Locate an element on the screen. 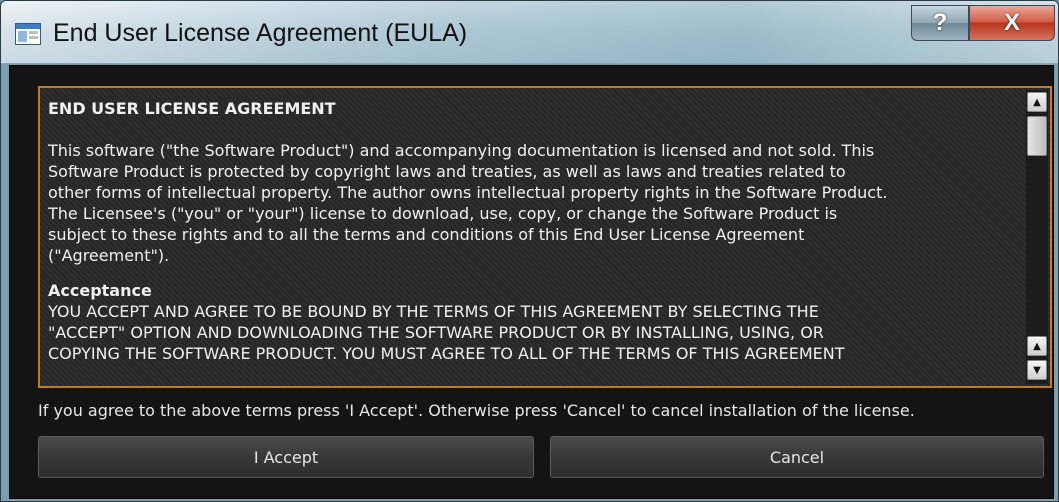  title-bar: End User License Agreement (EULA) ? X is located at coordinates (529, 32).